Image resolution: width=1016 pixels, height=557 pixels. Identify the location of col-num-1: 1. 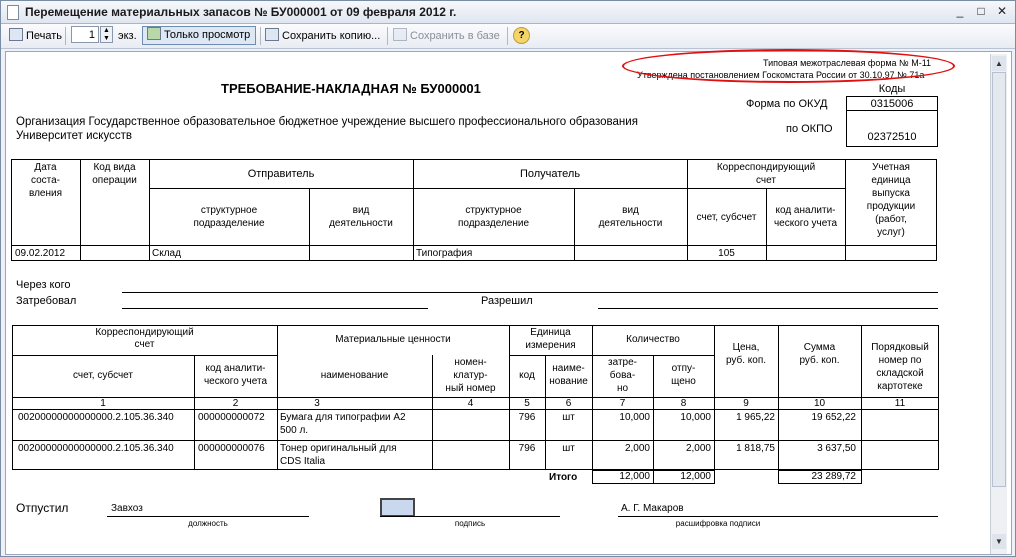
(103, 403).